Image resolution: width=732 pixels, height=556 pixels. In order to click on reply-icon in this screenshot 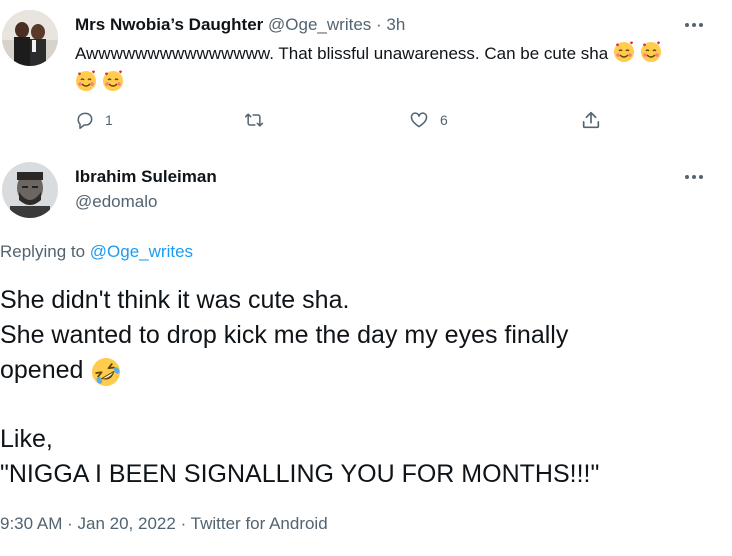, I will do `click(85, 121)`.